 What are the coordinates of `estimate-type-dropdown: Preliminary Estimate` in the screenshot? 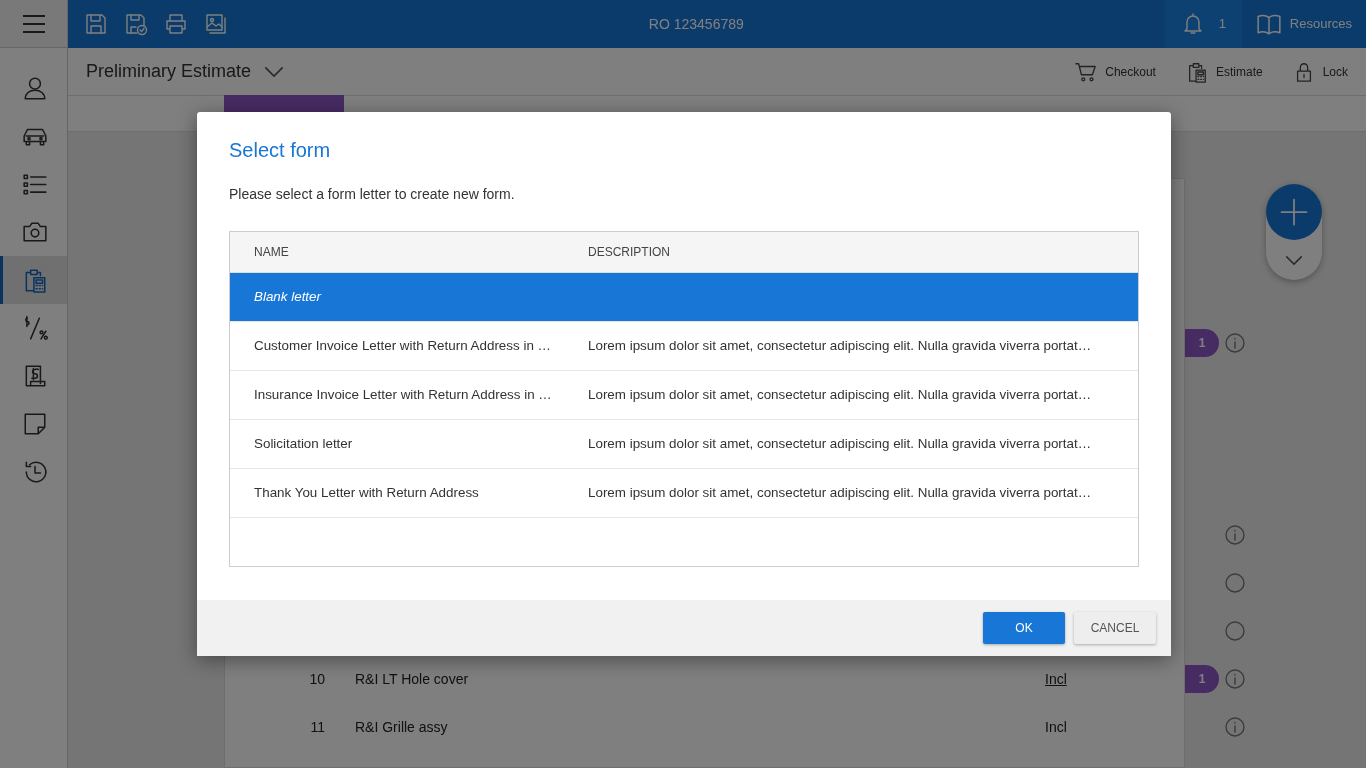 It's located at (185, 71).